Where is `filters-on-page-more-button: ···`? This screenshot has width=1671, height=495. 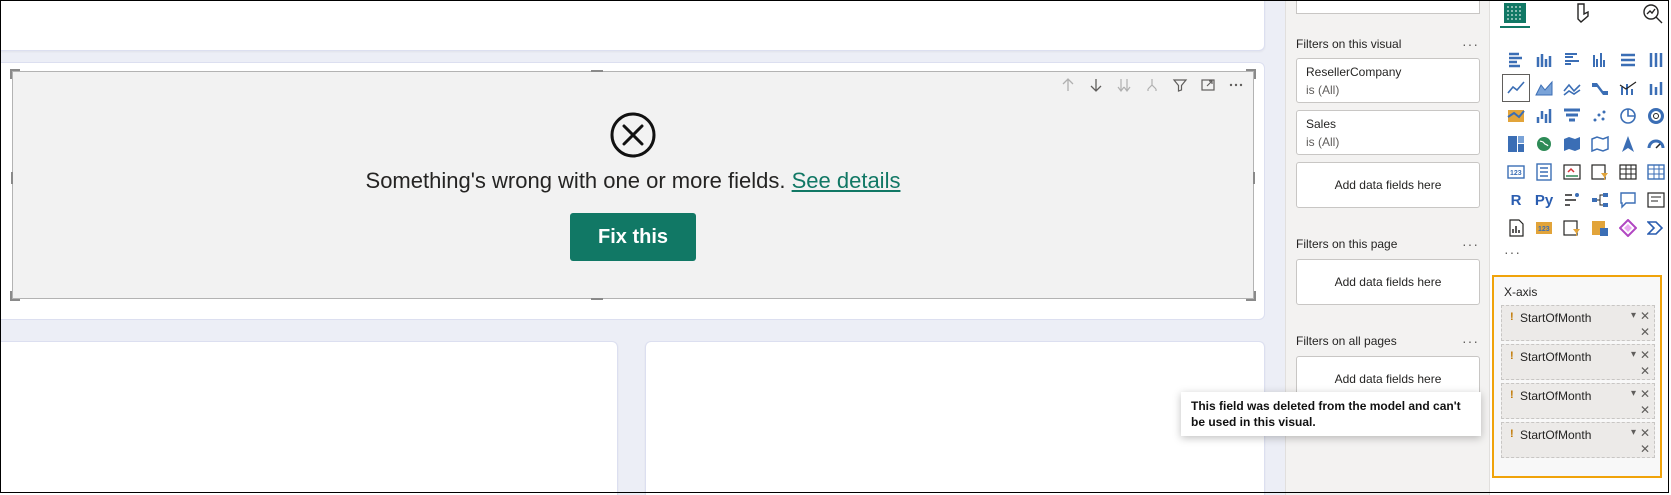
filters-on-page-more-button: ··· is located at coordinates (1470, 244).